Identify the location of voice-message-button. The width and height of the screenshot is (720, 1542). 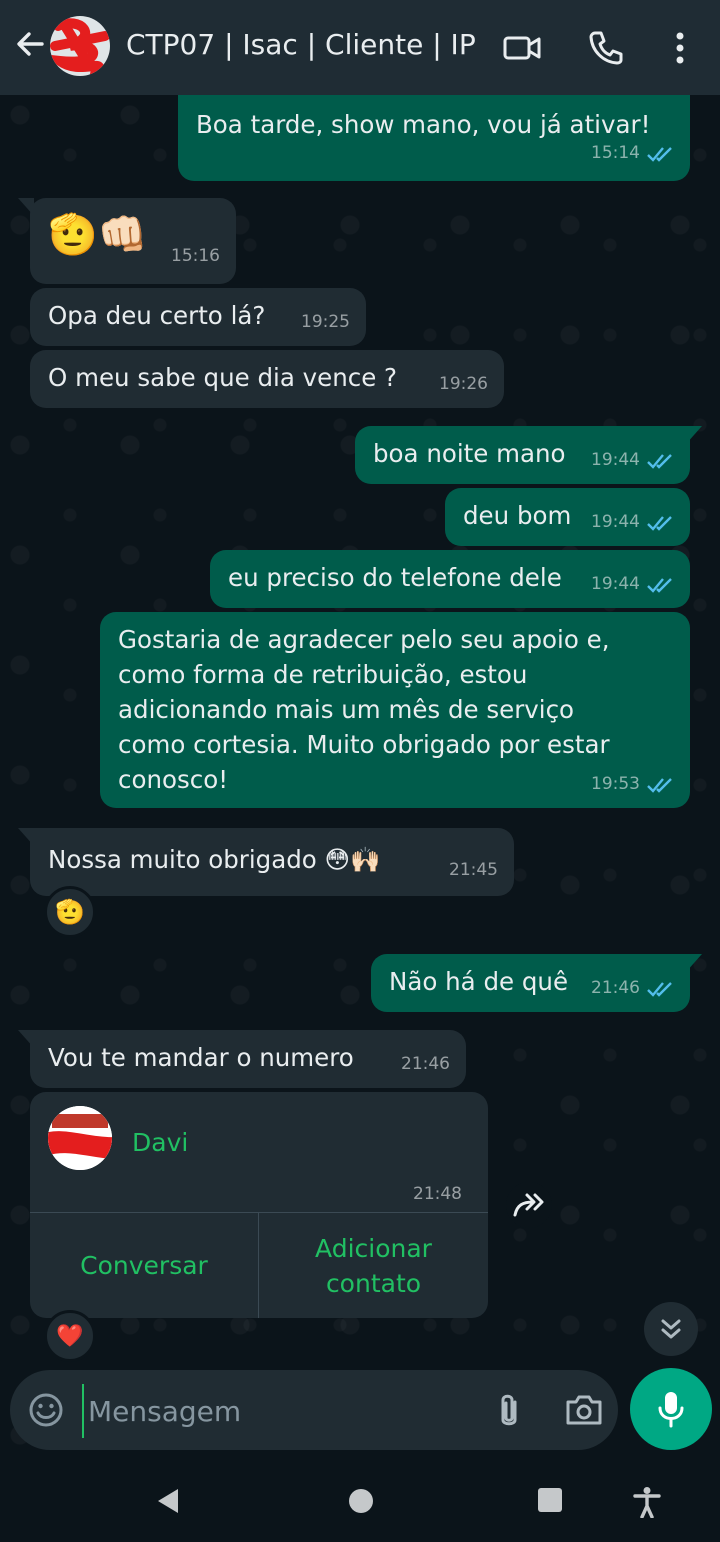
(671, 1409).